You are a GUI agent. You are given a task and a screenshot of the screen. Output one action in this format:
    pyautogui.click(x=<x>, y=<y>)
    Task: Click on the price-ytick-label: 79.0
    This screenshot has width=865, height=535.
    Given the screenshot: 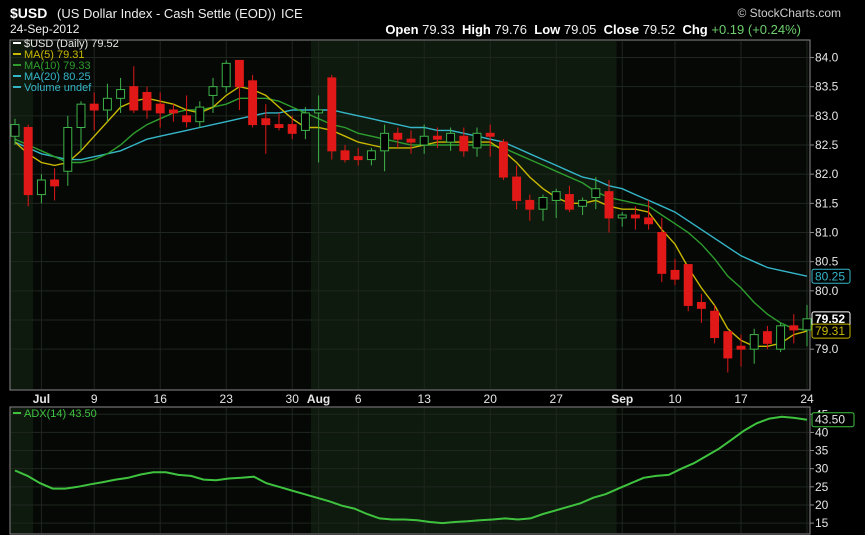 What is the action you would take?
    pyautogui.click(x=827, y=349)
    